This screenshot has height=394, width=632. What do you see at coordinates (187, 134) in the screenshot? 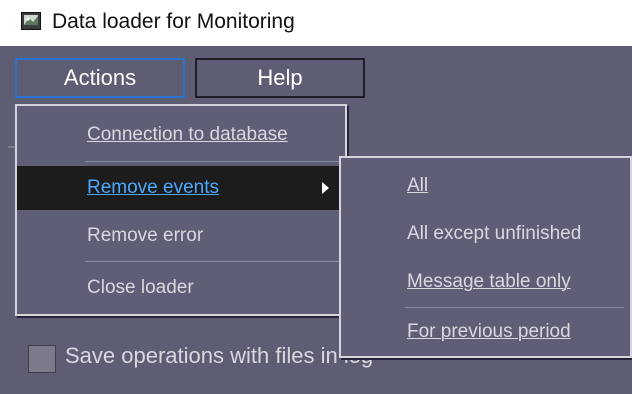
I see `menu-item-label: Connection to database` at bounding box center [187, 134].